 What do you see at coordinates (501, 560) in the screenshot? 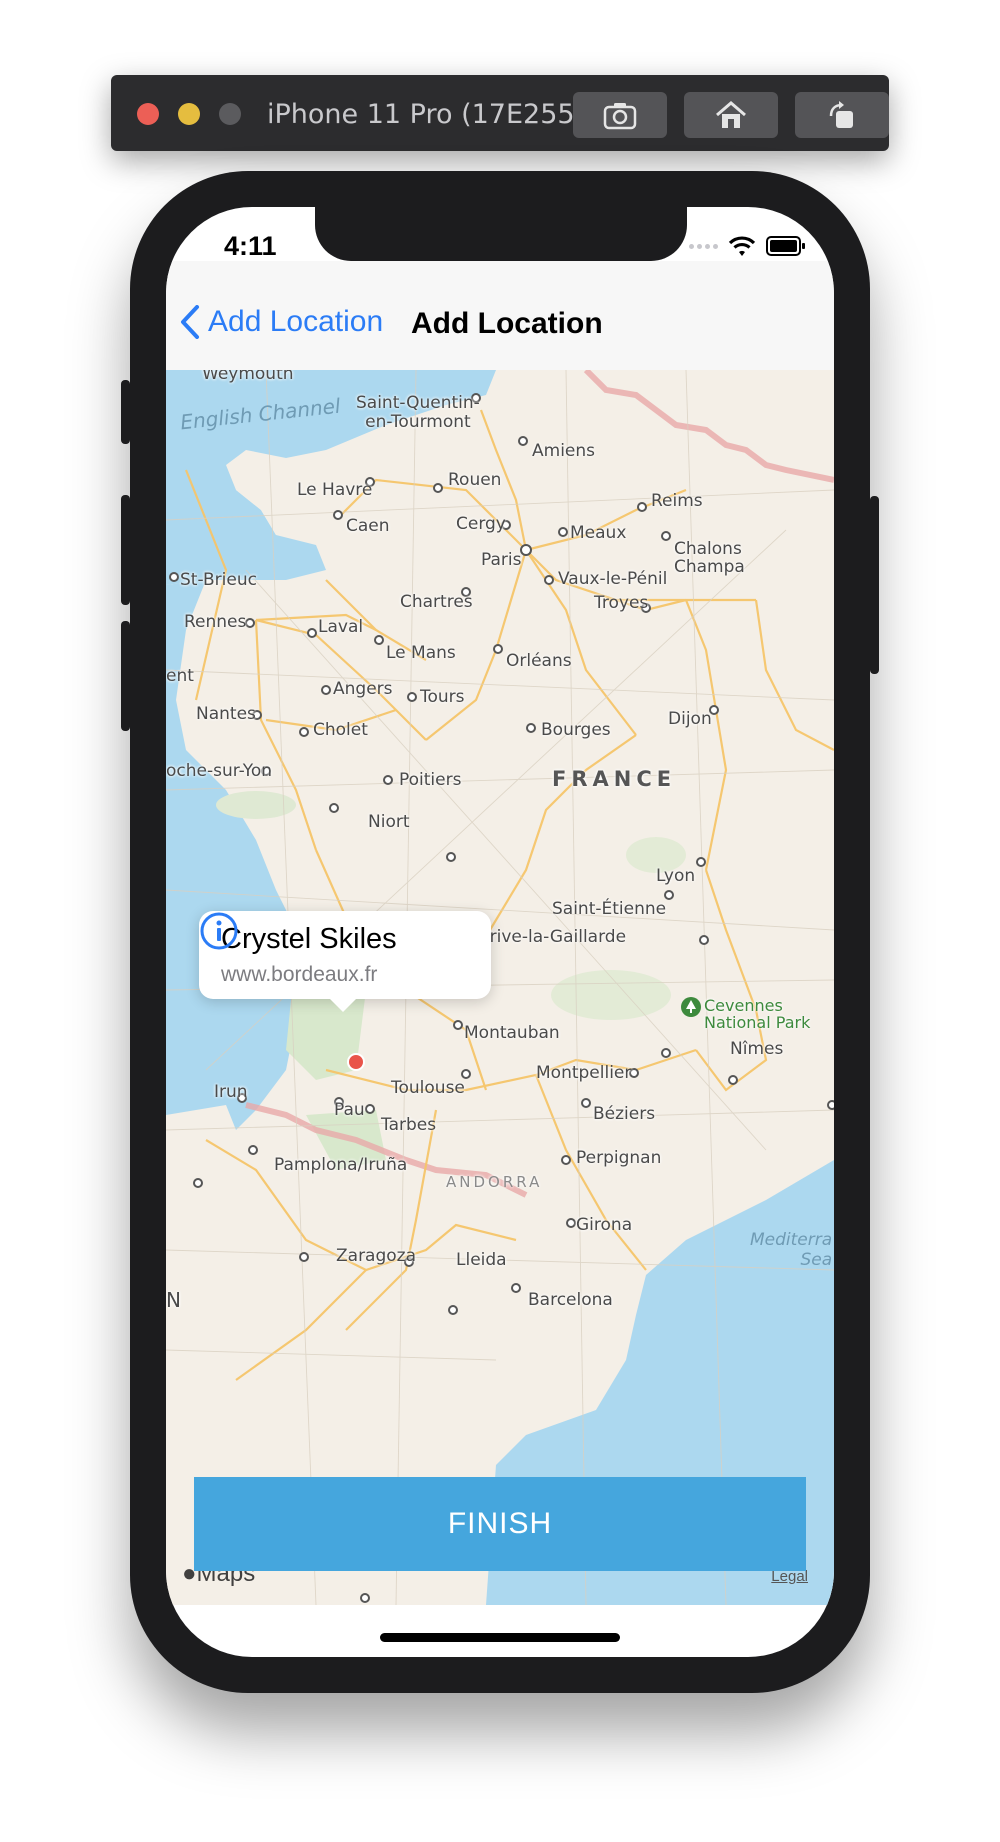
I see `map-label-paris: Paris` at bounding box center [501, 560].